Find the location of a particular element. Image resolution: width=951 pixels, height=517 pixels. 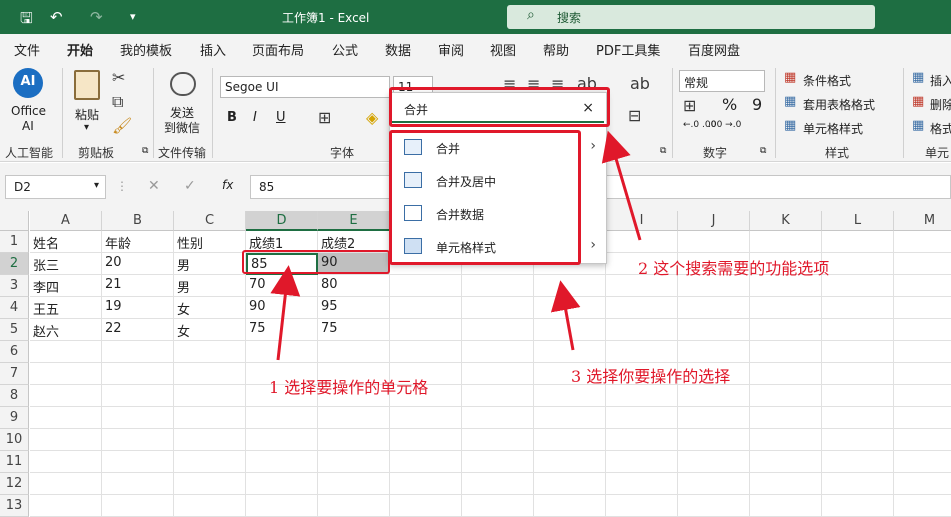

column-header: K is located at coordinates (786, 221).